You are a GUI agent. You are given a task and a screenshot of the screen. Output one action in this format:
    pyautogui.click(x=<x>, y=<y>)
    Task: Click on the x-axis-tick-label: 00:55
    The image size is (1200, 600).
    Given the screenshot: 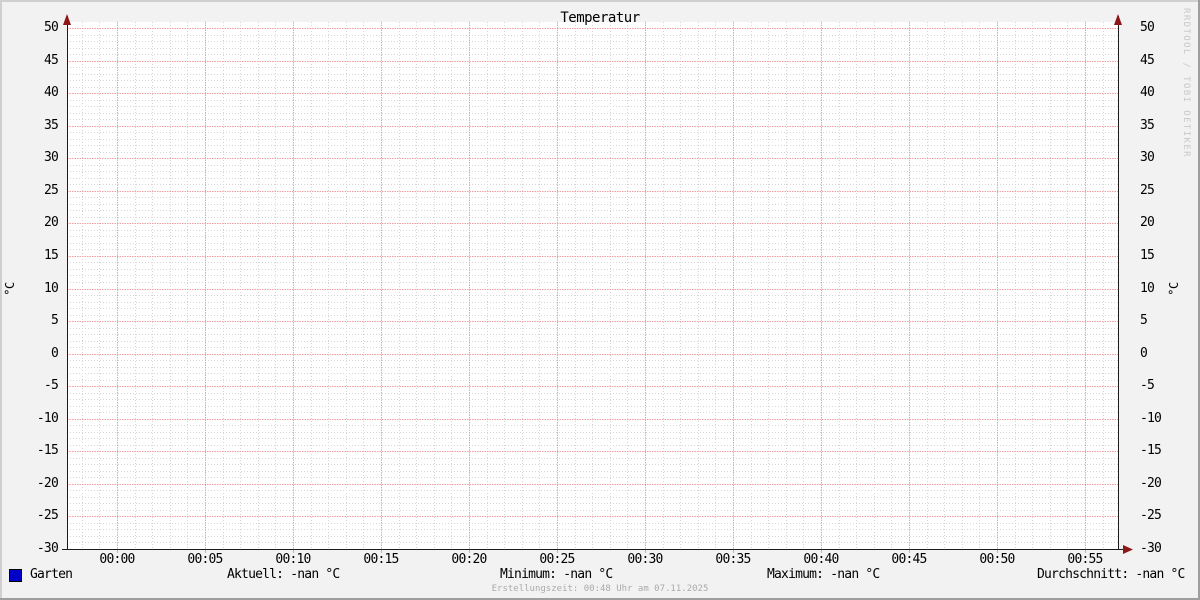 What is the action you would take?
    pyautogui.click(x=1085, y=559)
    